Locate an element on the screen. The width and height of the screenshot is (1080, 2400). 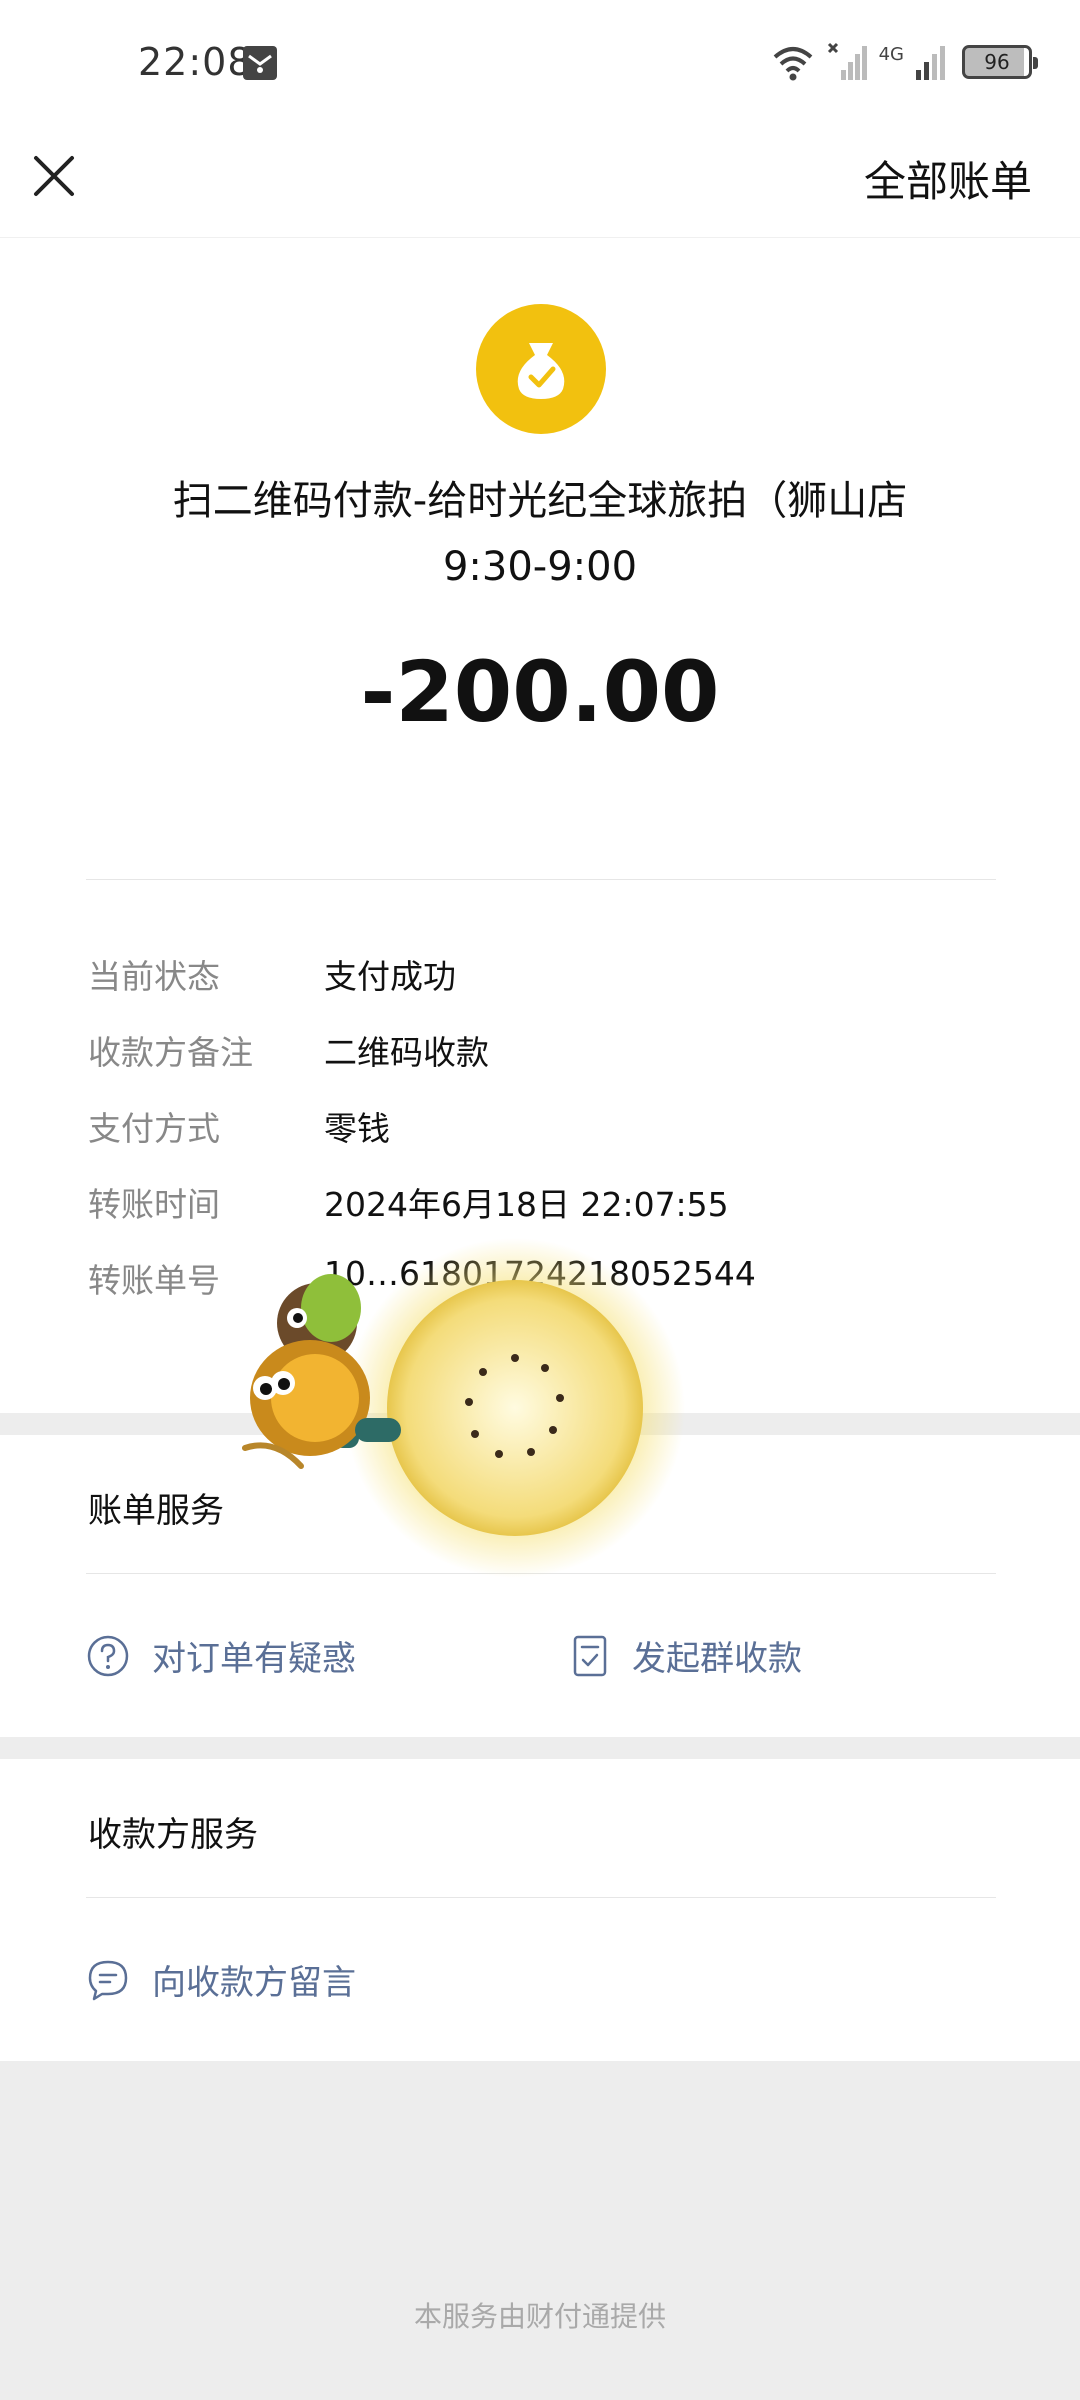
detail-label: 当前状态 is located at coordinates (154, 976).